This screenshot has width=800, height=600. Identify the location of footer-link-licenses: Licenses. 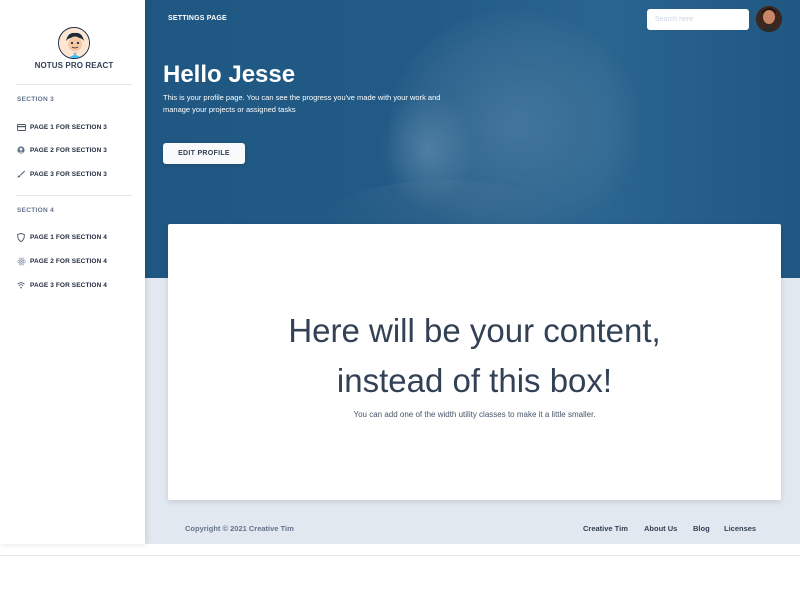
(740, 528).